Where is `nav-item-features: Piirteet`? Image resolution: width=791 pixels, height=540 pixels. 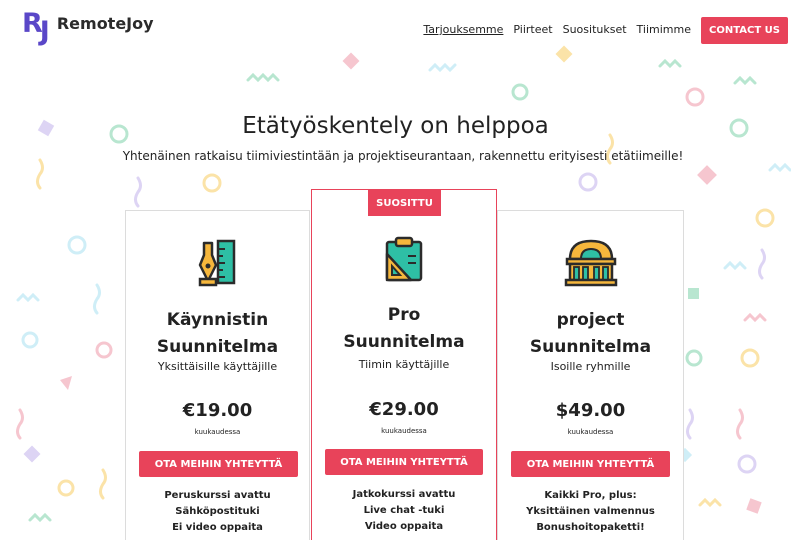
nav-item-features: Piirteet is located at coordinates (532, 29).